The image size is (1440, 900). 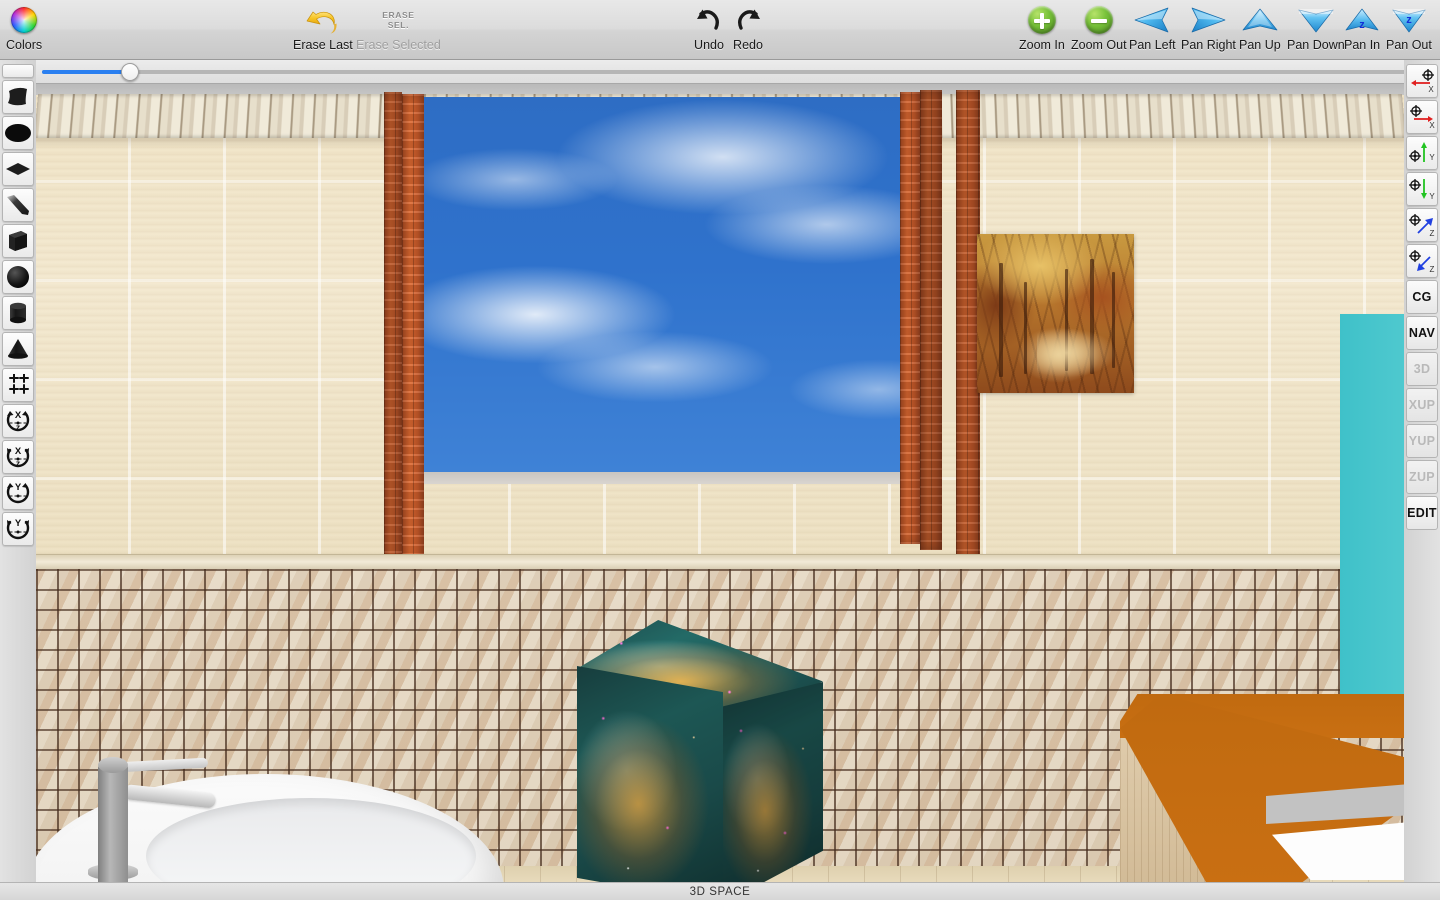 I want to click on colors-button: Colors, so click(x=24, y=30).